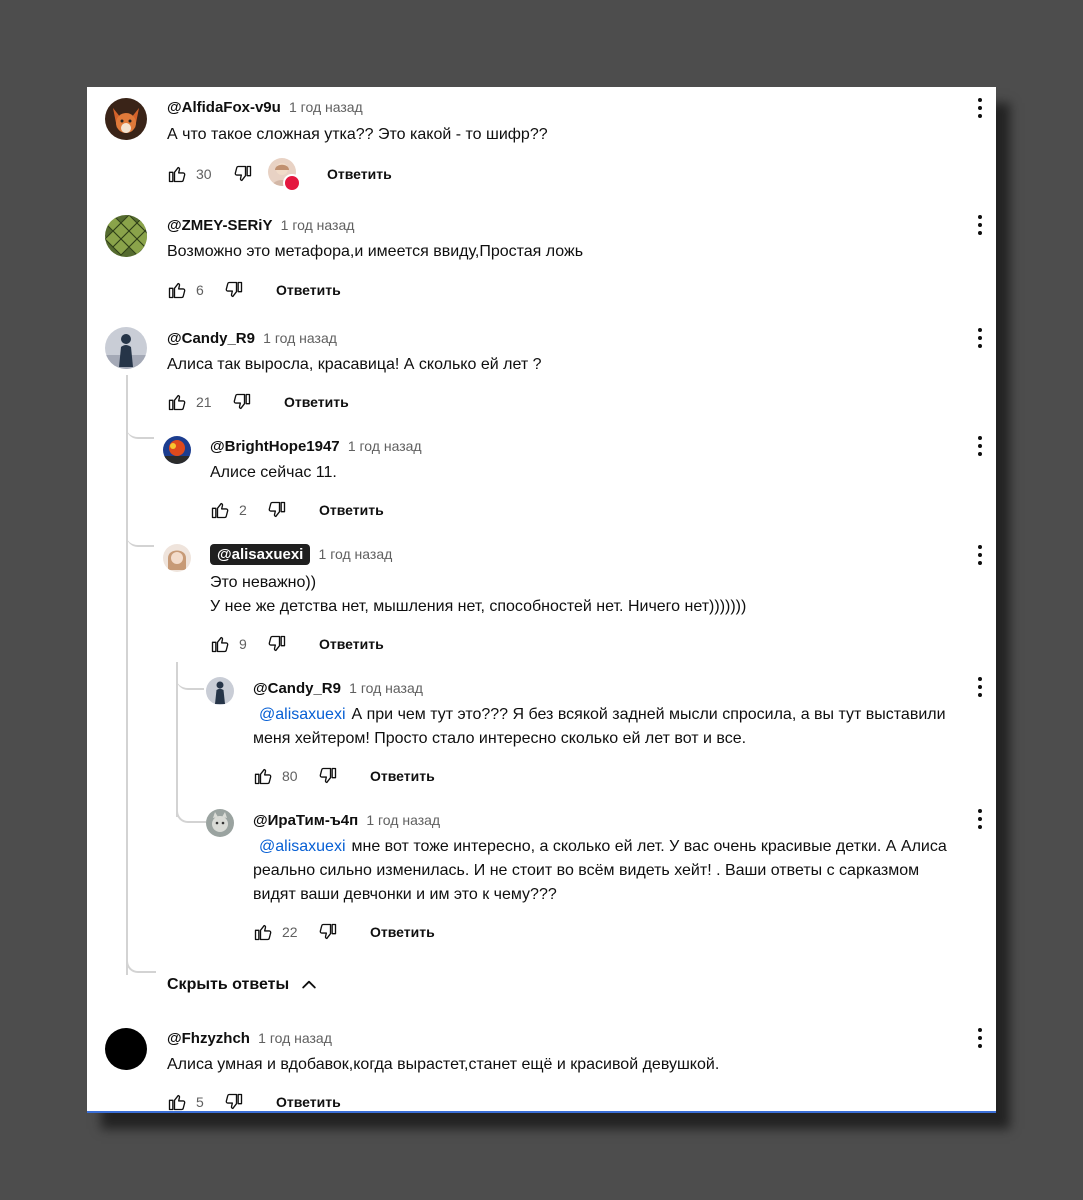  I want to click on like-count: 6, so click(200, 290).